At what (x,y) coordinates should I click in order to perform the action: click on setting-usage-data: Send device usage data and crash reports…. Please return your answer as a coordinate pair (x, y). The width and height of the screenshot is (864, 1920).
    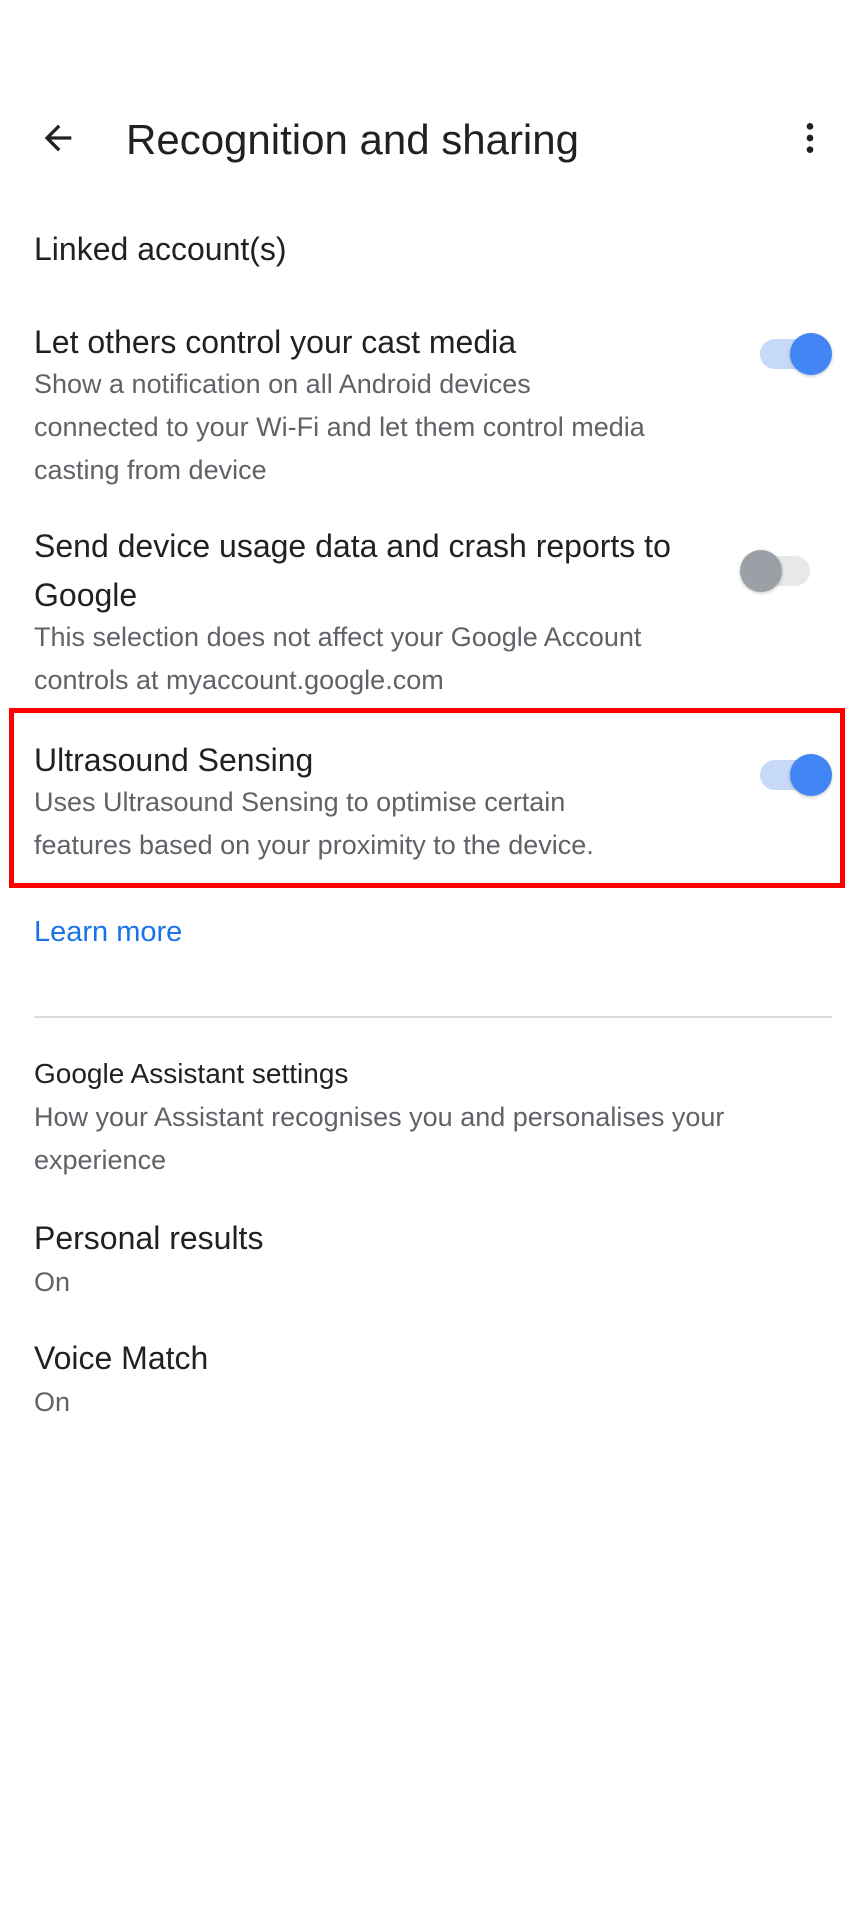
    Looking at the image, I should click on (432, 612).